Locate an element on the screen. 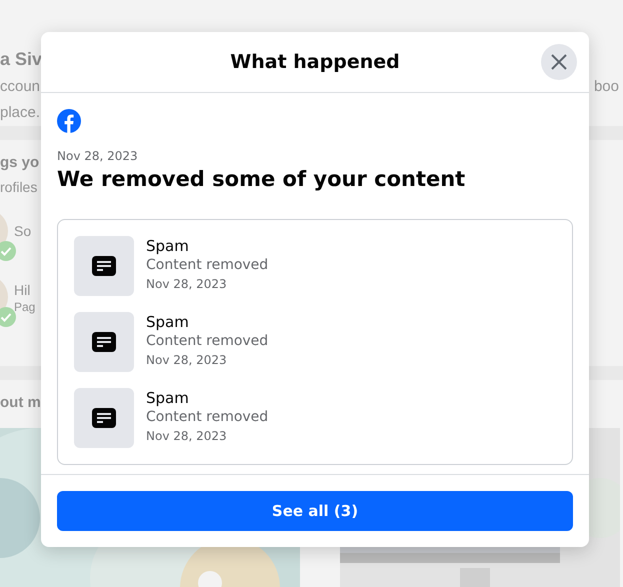 The image size is (623, 587). profile-text: ccoun is located at coordinates (20, 87).